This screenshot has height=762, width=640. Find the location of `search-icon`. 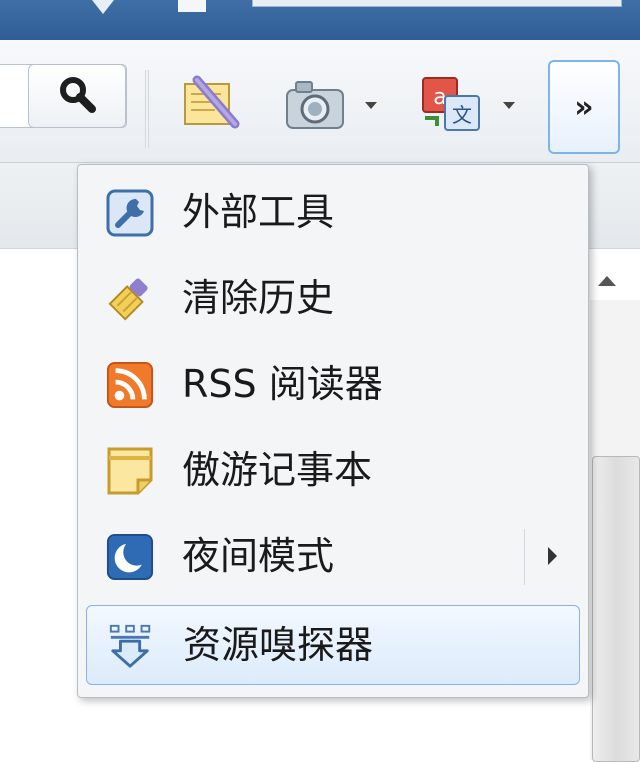

search-icon is located at coordinates (77, 96).